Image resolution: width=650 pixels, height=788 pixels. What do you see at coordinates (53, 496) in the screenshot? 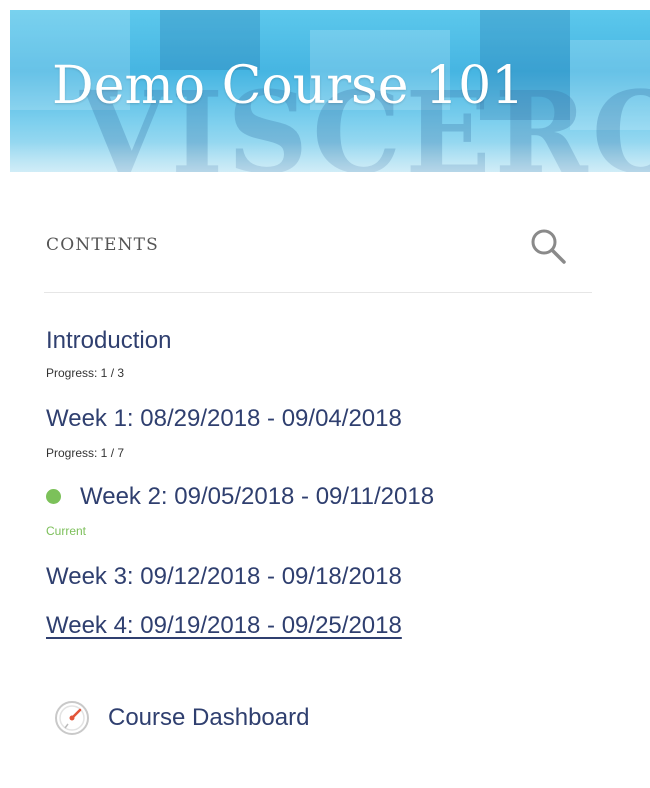
I see `current-status-dot` at bounding box center [53, 496].